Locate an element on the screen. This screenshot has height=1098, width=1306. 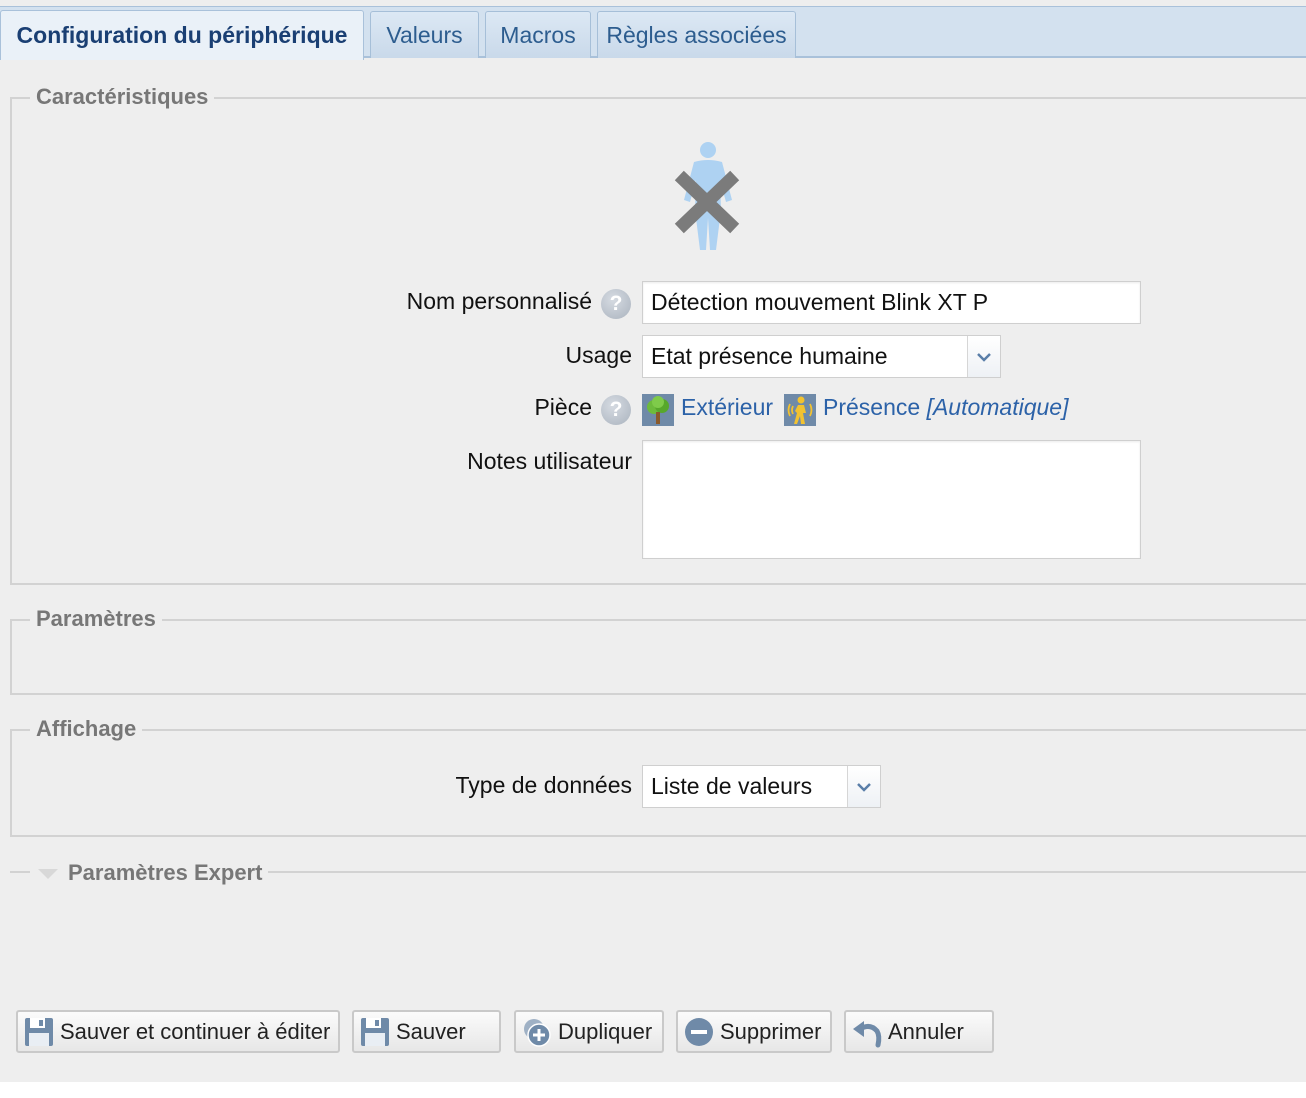
duplicate-button: Dupliquer is located at coordinates (589, 1031).